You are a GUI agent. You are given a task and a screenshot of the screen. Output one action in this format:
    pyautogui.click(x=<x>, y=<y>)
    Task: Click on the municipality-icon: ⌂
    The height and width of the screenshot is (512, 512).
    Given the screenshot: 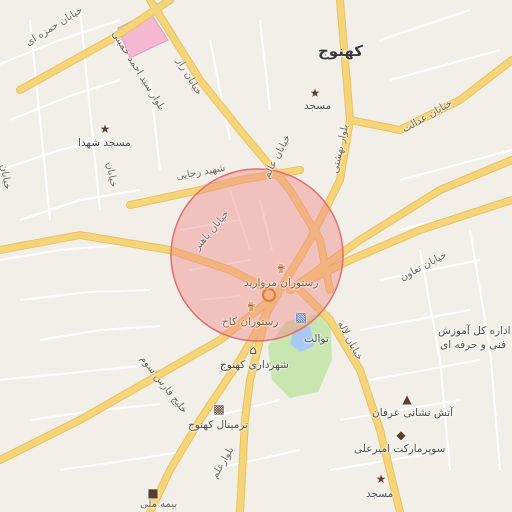 What is the action you would take?
    pyautogui.click(x=253, y=350)
    